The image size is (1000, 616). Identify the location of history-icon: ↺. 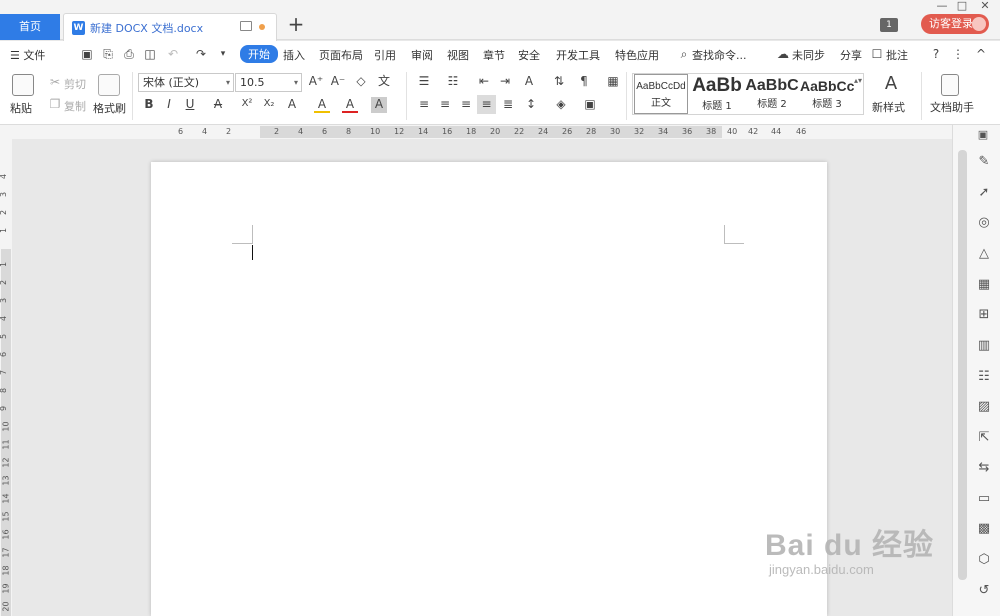
(984, 591).